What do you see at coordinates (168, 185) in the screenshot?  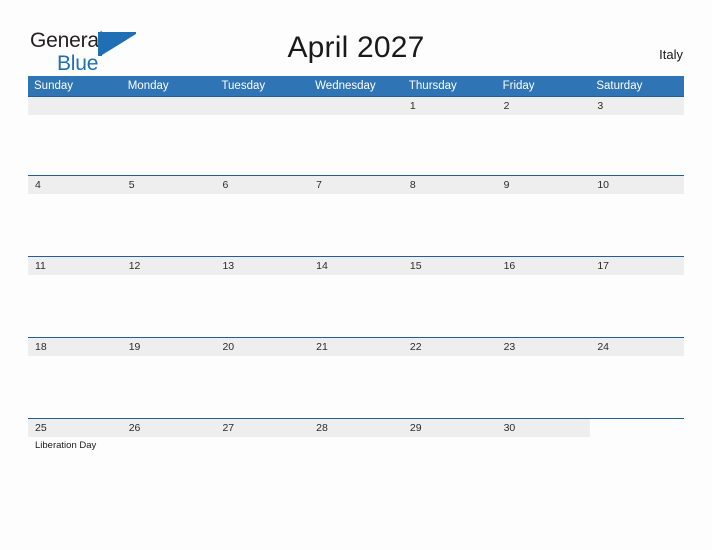 I see `day-cell-5: 5` at bounding box center [168, 185].